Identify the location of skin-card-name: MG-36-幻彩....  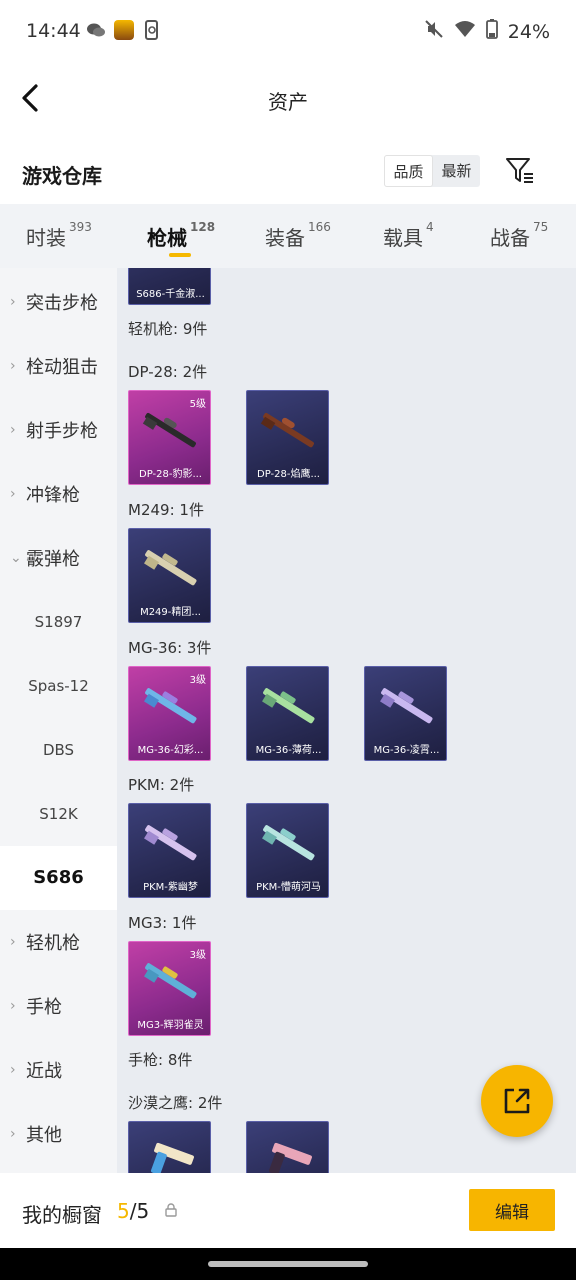
(170, 750).